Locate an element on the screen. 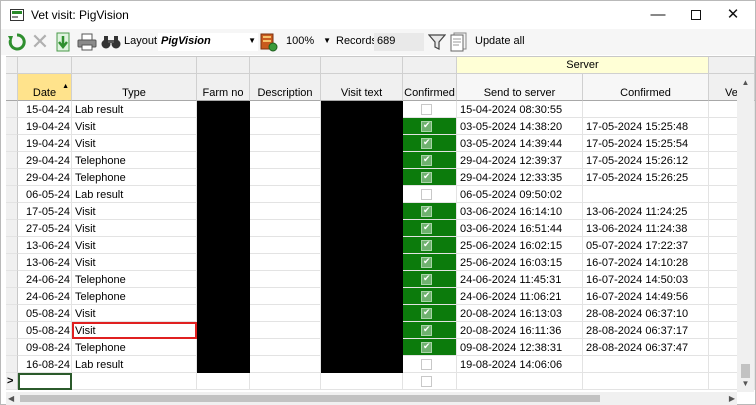 This screenshot has width=756, height=405. cell-date: 09-08-24 is located at coordinates (45, 347).